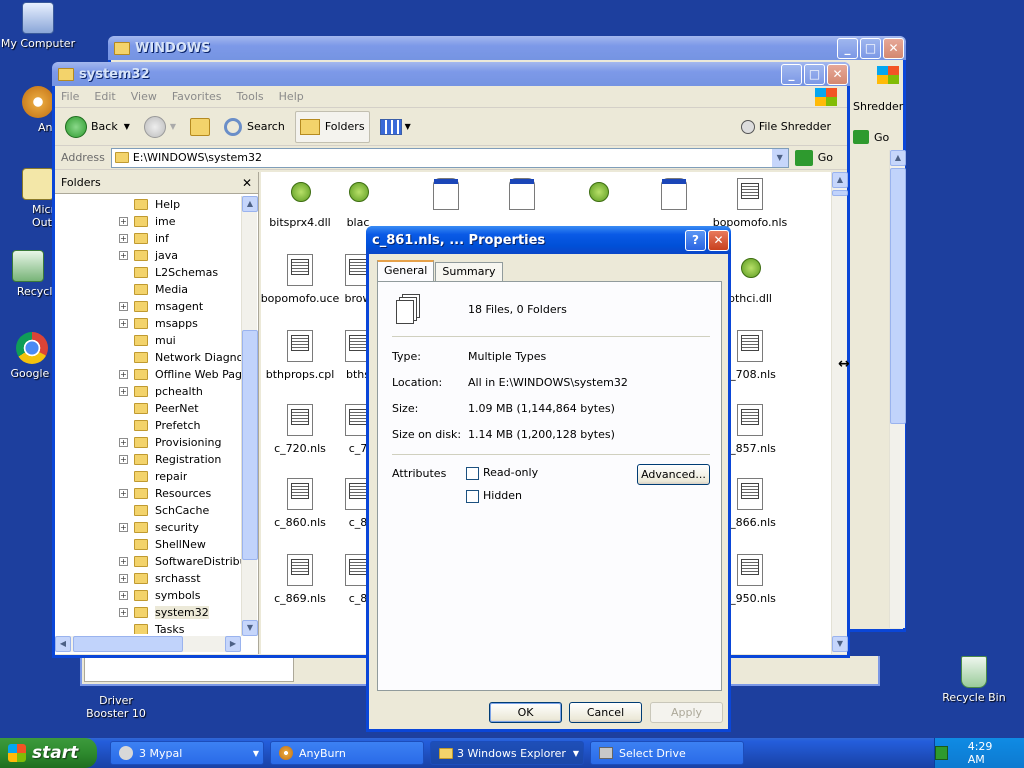 The width and height of the screenshot is (1024, 768). What do you see at coordinates (750, 203) in the screenshot?
I see `file-item: bopomofo.nls` at bounding box center [750, 203].